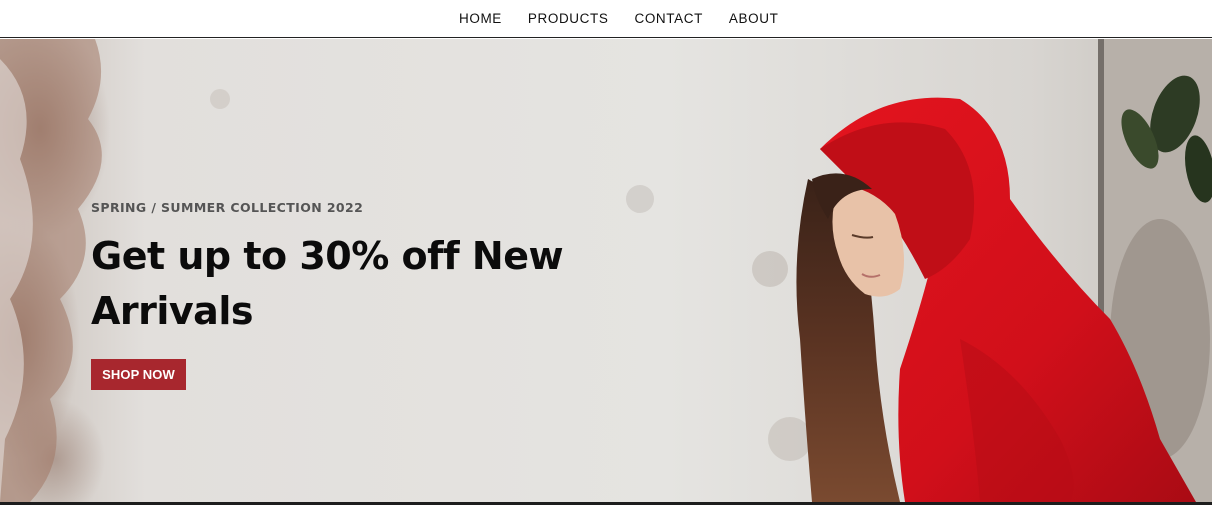 This screenshot has width=1212, height=505. I want to click on shop-now-button: SHOP NOW, so click(138, 374).